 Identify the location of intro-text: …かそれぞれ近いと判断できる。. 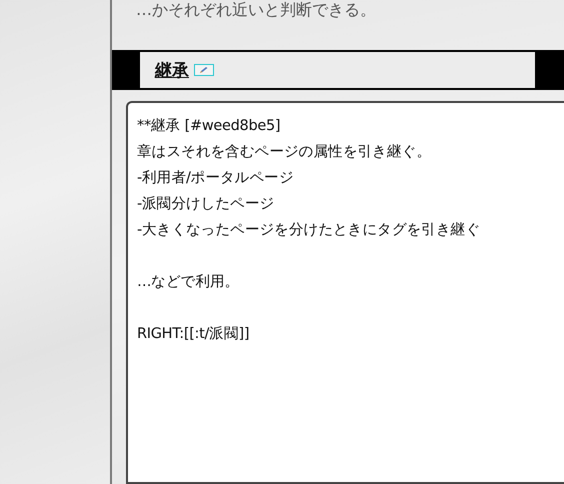
(256, 10).